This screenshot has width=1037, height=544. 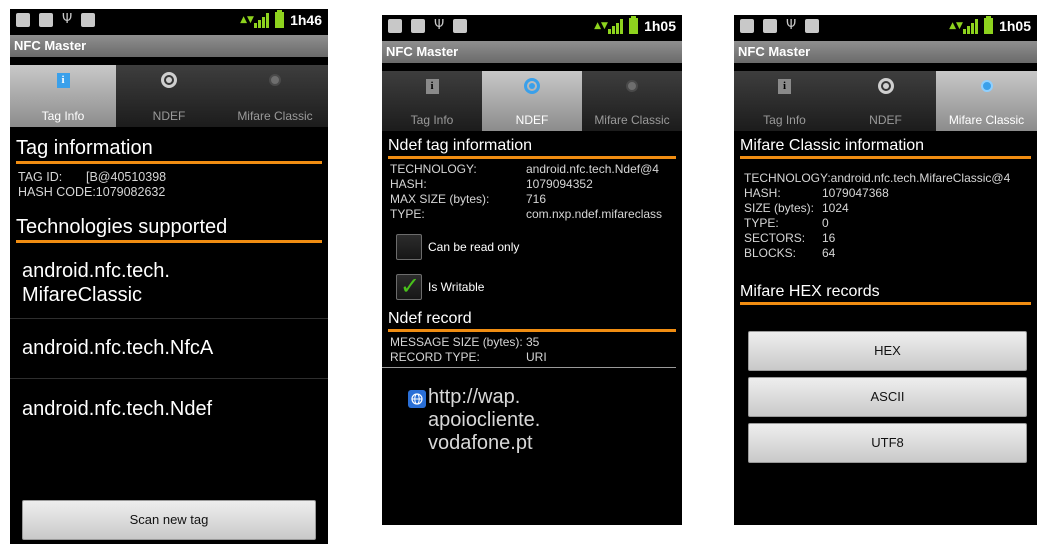 I want to click on read-only-checkbox, so click(x=409, y=247).